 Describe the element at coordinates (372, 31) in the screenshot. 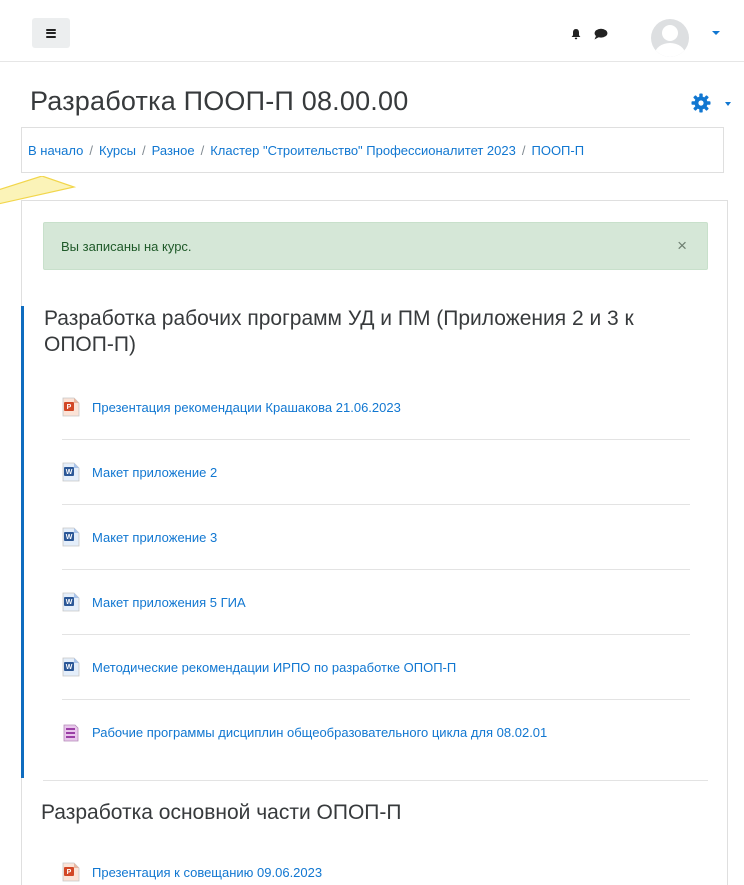

I see `top-navbar` at that location.